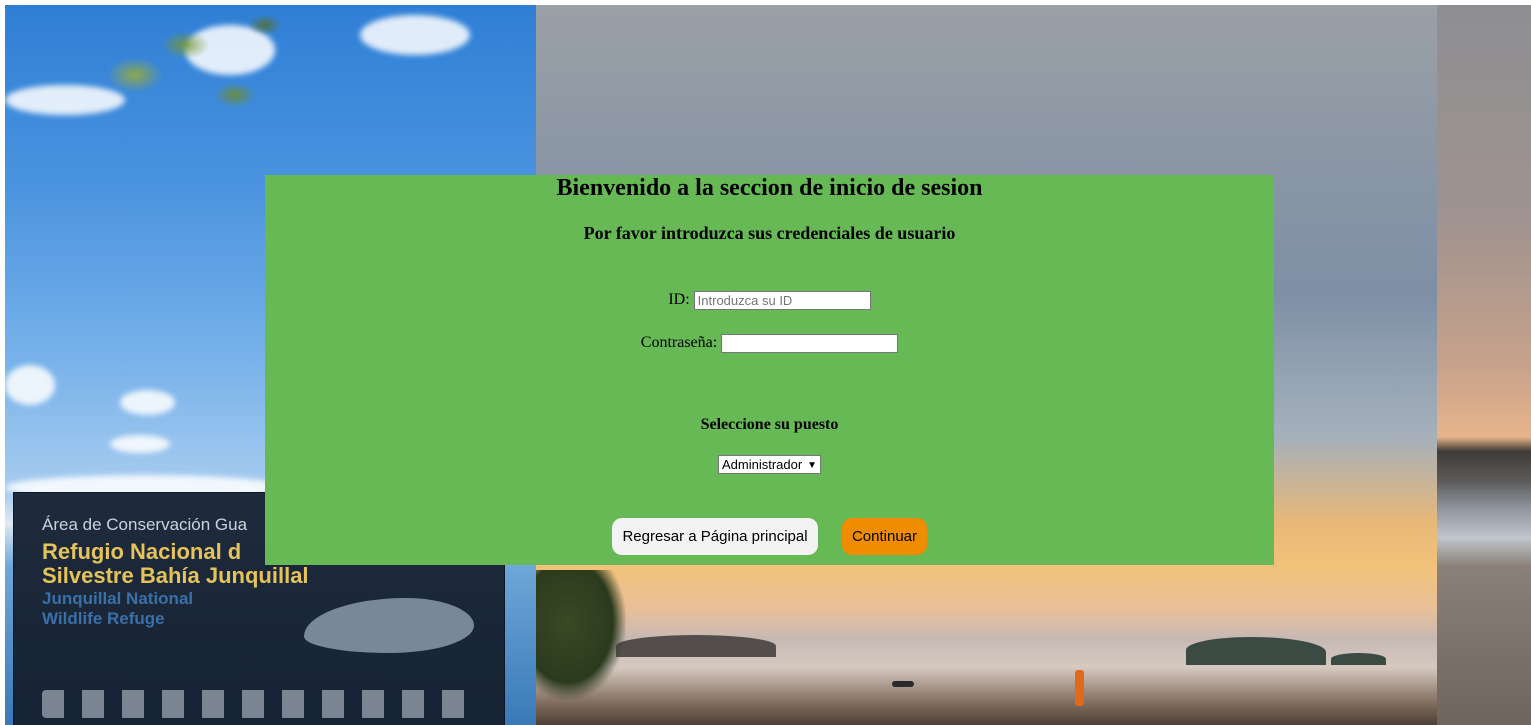  I want to click on role-select: Administrador ▼, so click(769, 464).